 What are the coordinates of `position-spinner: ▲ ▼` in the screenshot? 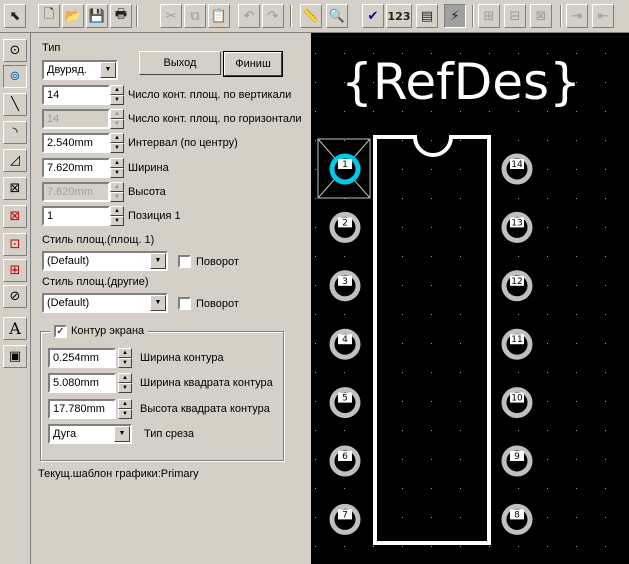 It's located at (117, 216).